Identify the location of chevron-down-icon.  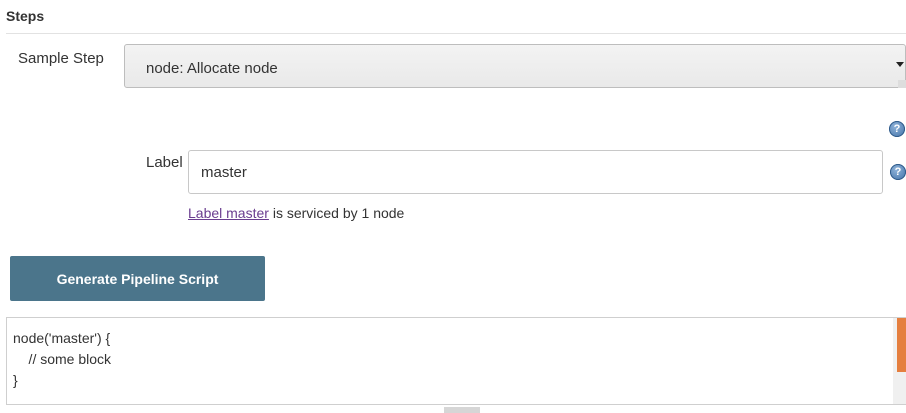
(900, 64).